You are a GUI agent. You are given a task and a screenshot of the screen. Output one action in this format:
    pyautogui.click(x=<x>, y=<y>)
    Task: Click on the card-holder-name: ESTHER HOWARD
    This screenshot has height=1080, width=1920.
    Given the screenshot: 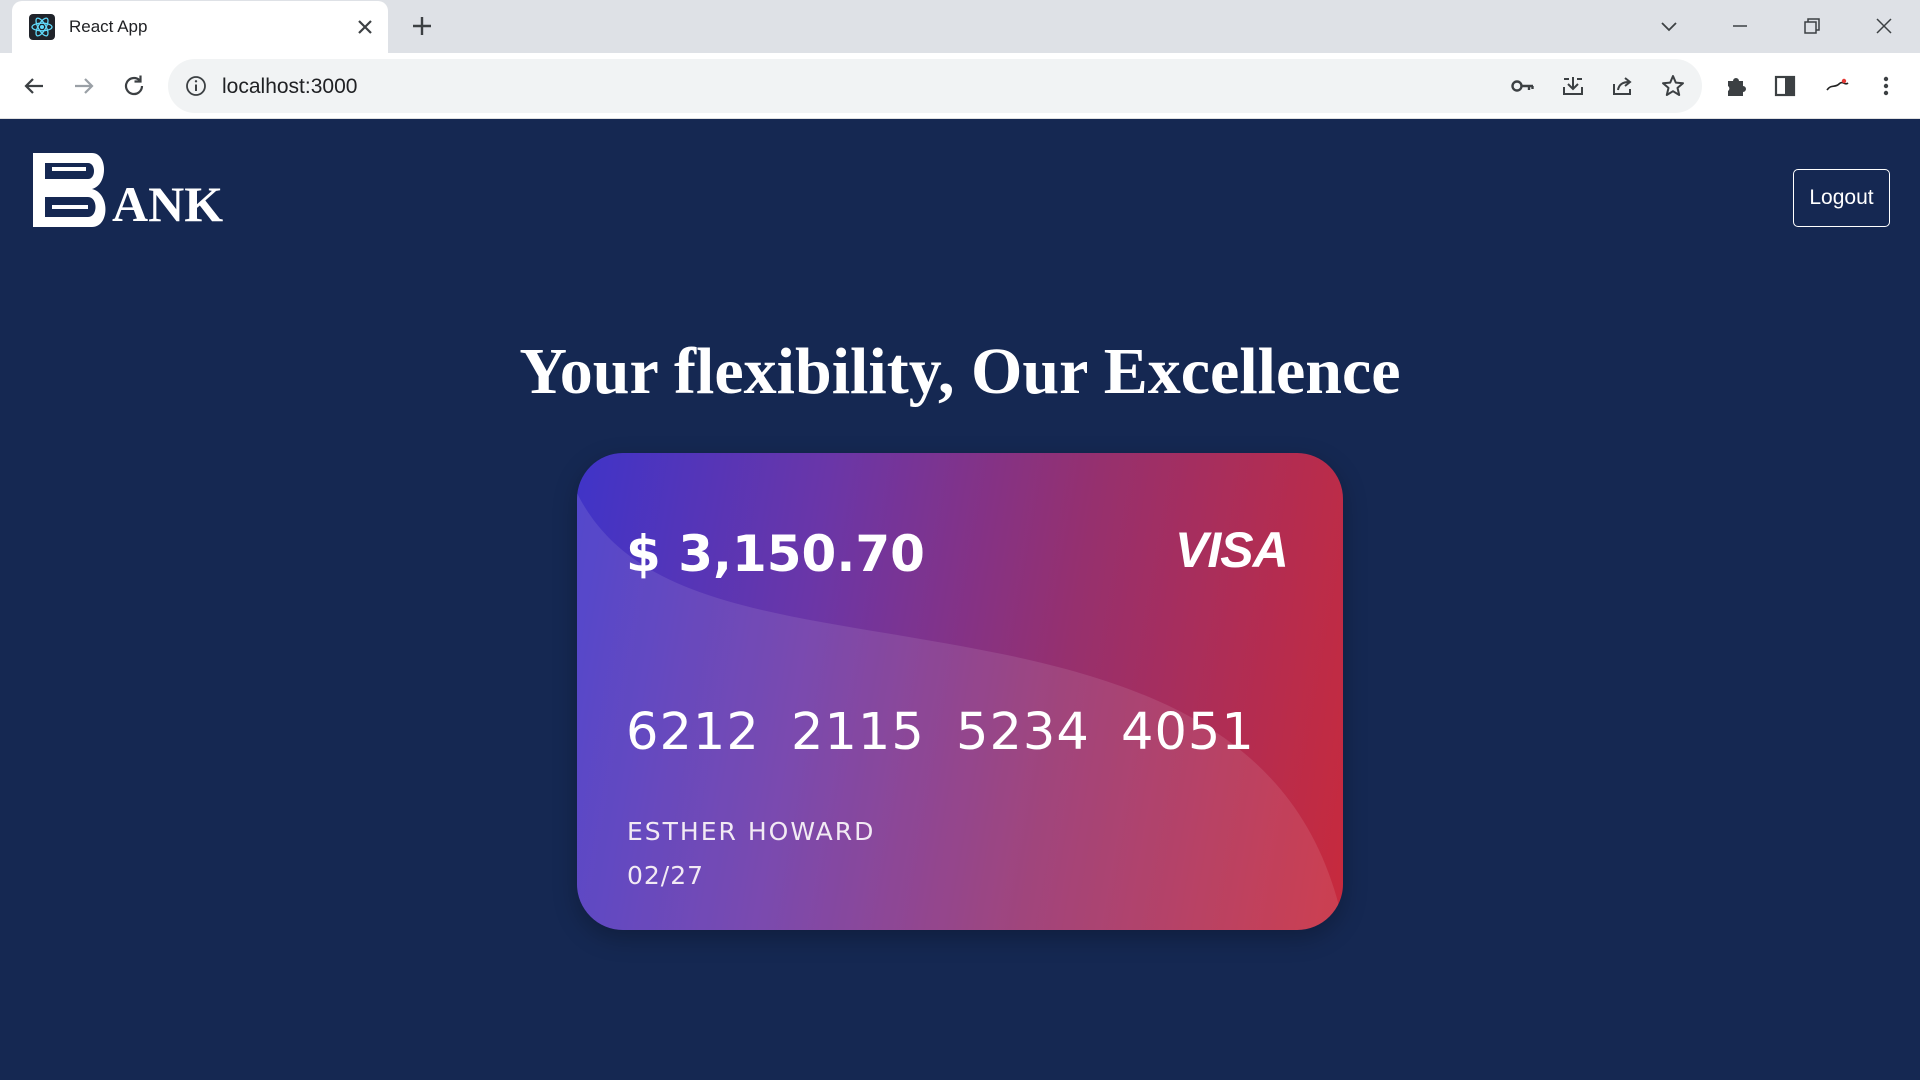 What is the action you would take?
    pyautogui.click(x=751, y=831)
    